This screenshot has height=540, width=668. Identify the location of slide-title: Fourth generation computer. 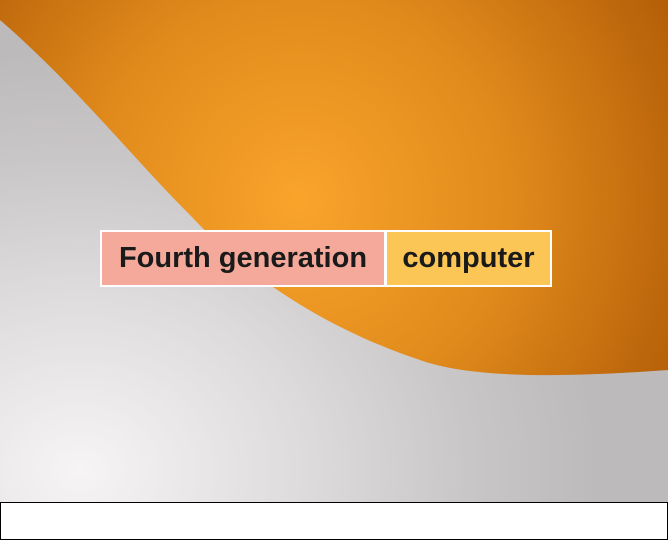
(326, 258).